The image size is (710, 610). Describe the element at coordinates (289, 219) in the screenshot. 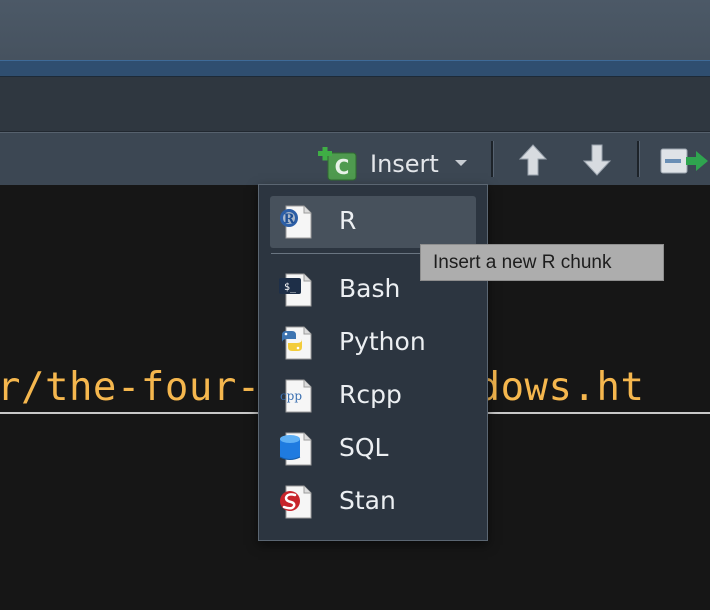

I see `svg-text: R` at that location.